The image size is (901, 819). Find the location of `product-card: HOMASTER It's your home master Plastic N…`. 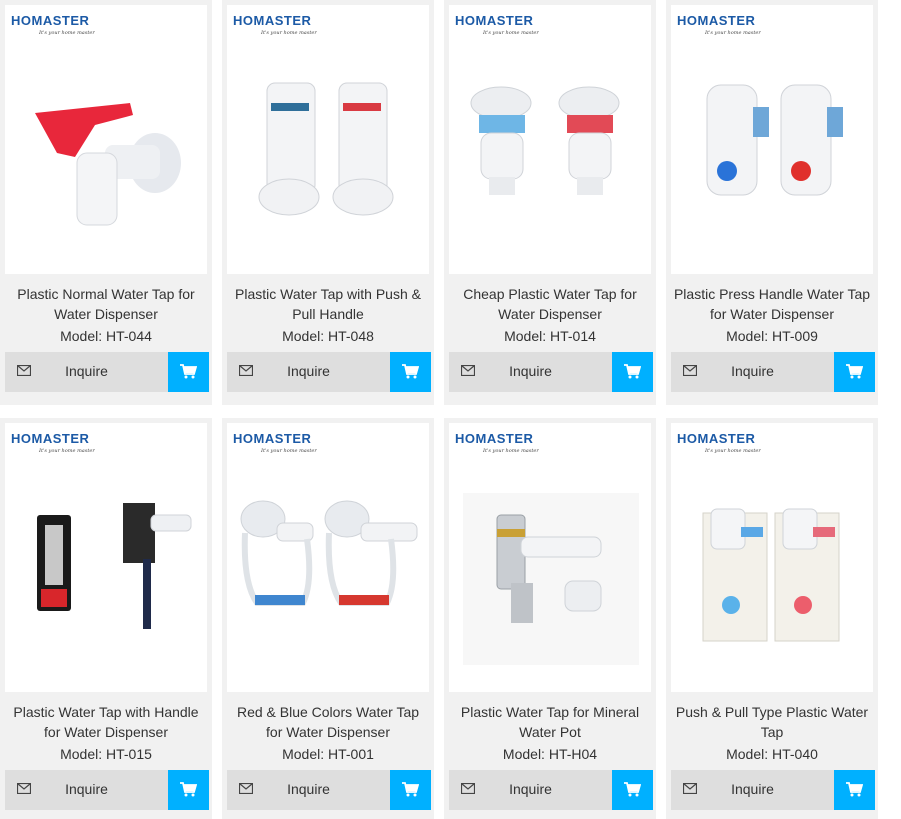

product-card: HOMASTER It's your home master Plastic N… is located at coordinates (106, 202).